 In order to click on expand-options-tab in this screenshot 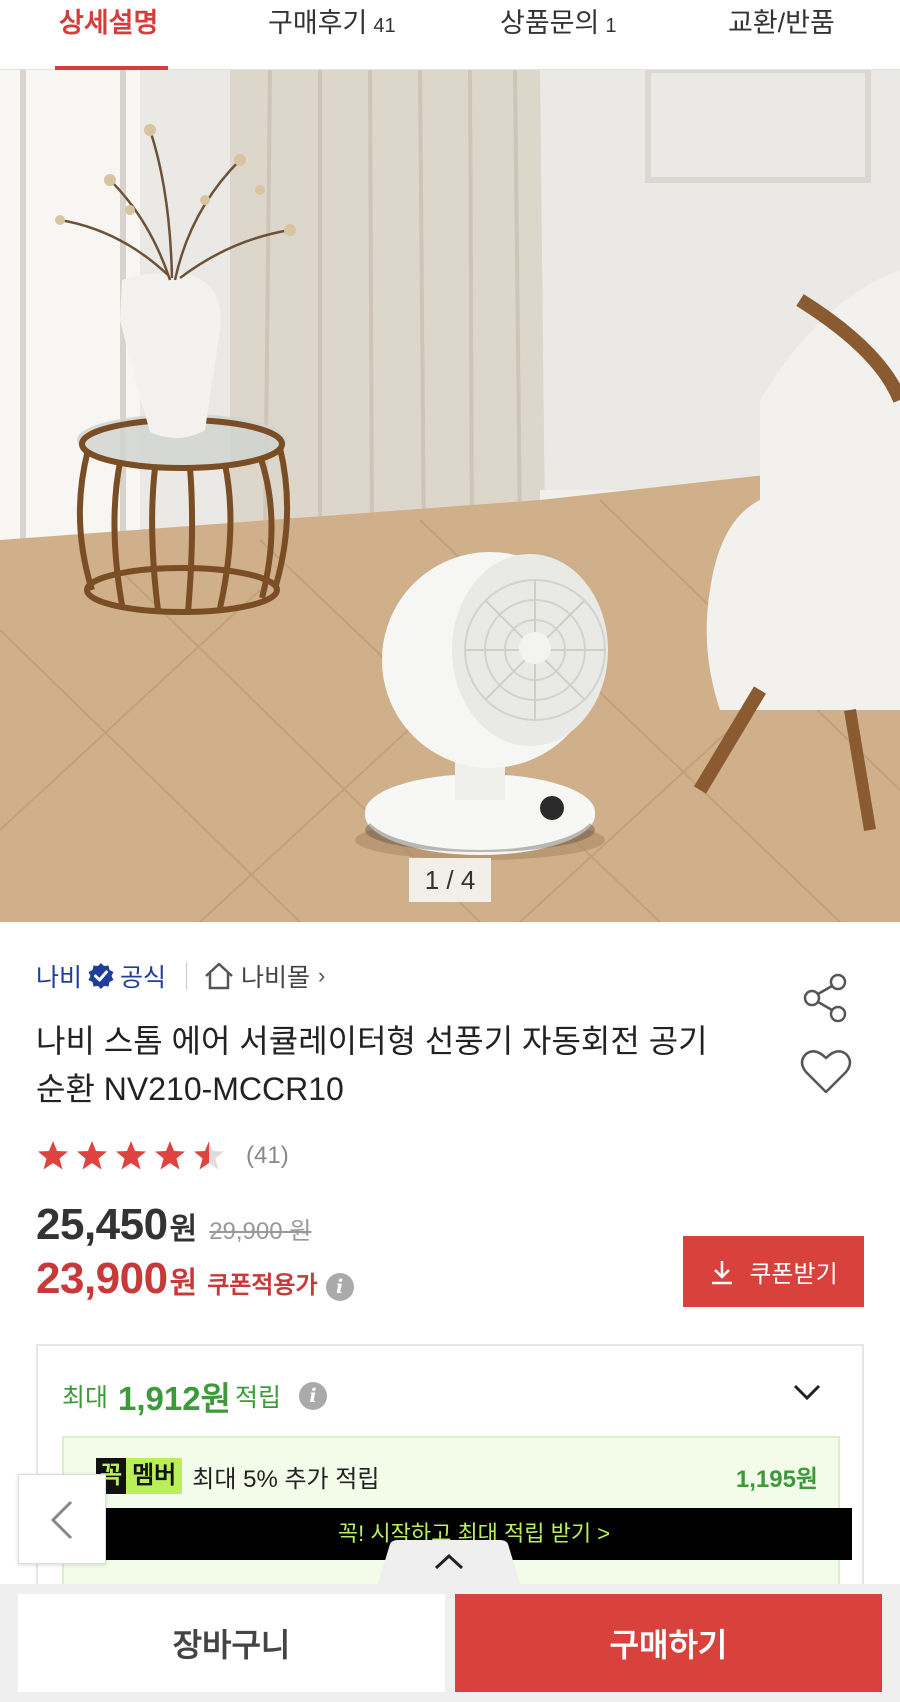, I will do `click(449, 1562)`.